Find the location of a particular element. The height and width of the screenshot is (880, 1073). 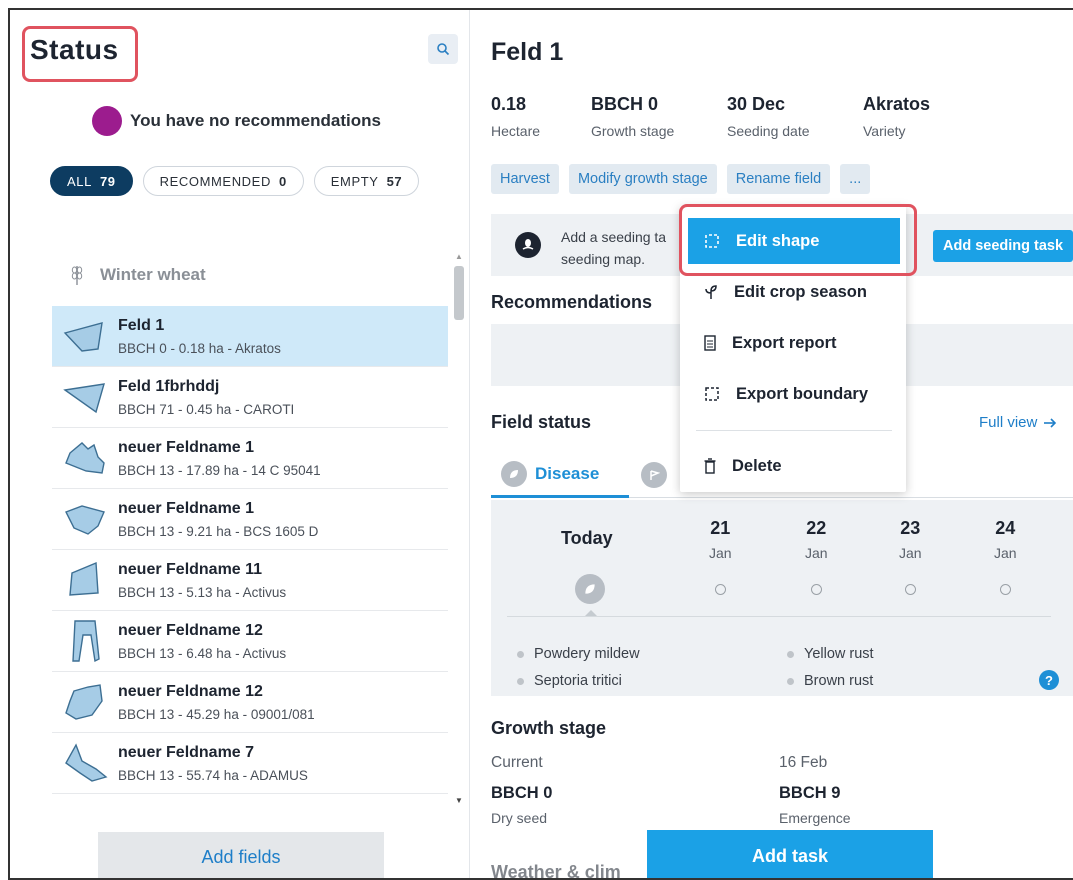

full-view-link: Full view is located at coordinates (1018, 422).